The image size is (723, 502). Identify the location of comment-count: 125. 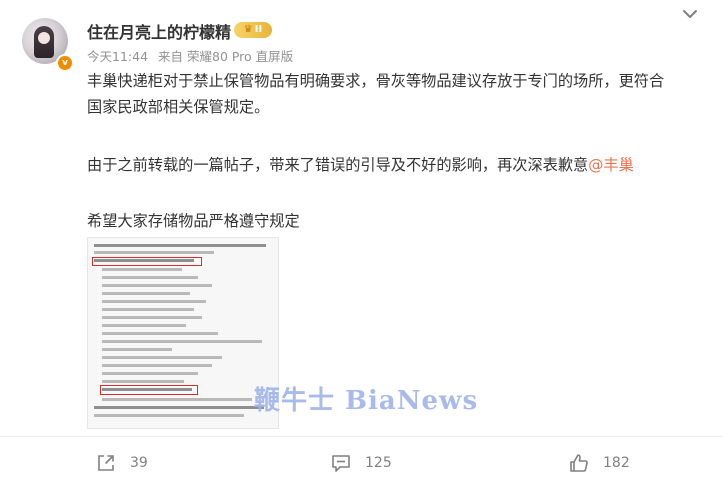
(378, 463).